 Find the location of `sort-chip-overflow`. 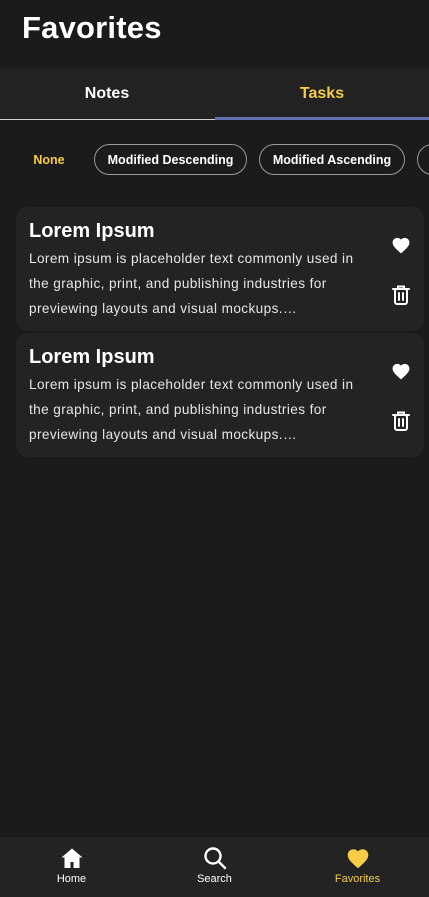

sort-chip-overflow is located at coordinates (423, 159).